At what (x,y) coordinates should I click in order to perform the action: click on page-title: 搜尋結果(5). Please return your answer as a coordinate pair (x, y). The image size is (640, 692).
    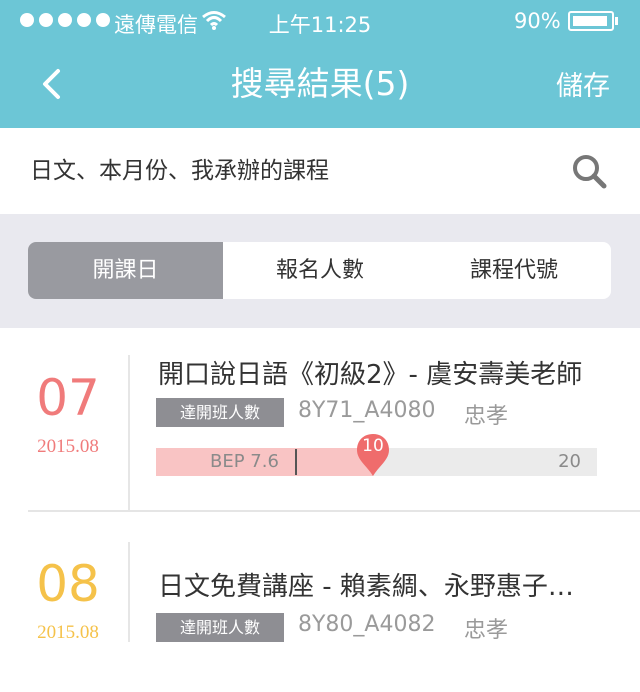
    Looking at the image, I should click on (320, 83).